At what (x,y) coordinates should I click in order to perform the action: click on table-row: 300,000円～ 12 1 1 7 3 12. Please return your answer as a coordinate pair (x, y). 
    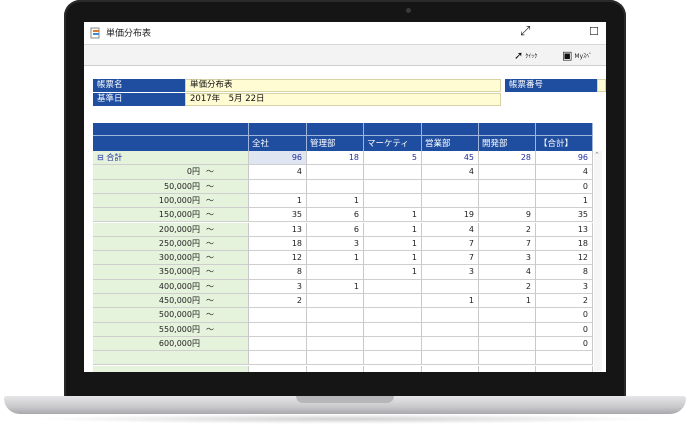
    Looking at the image, I should click on (343, 258).